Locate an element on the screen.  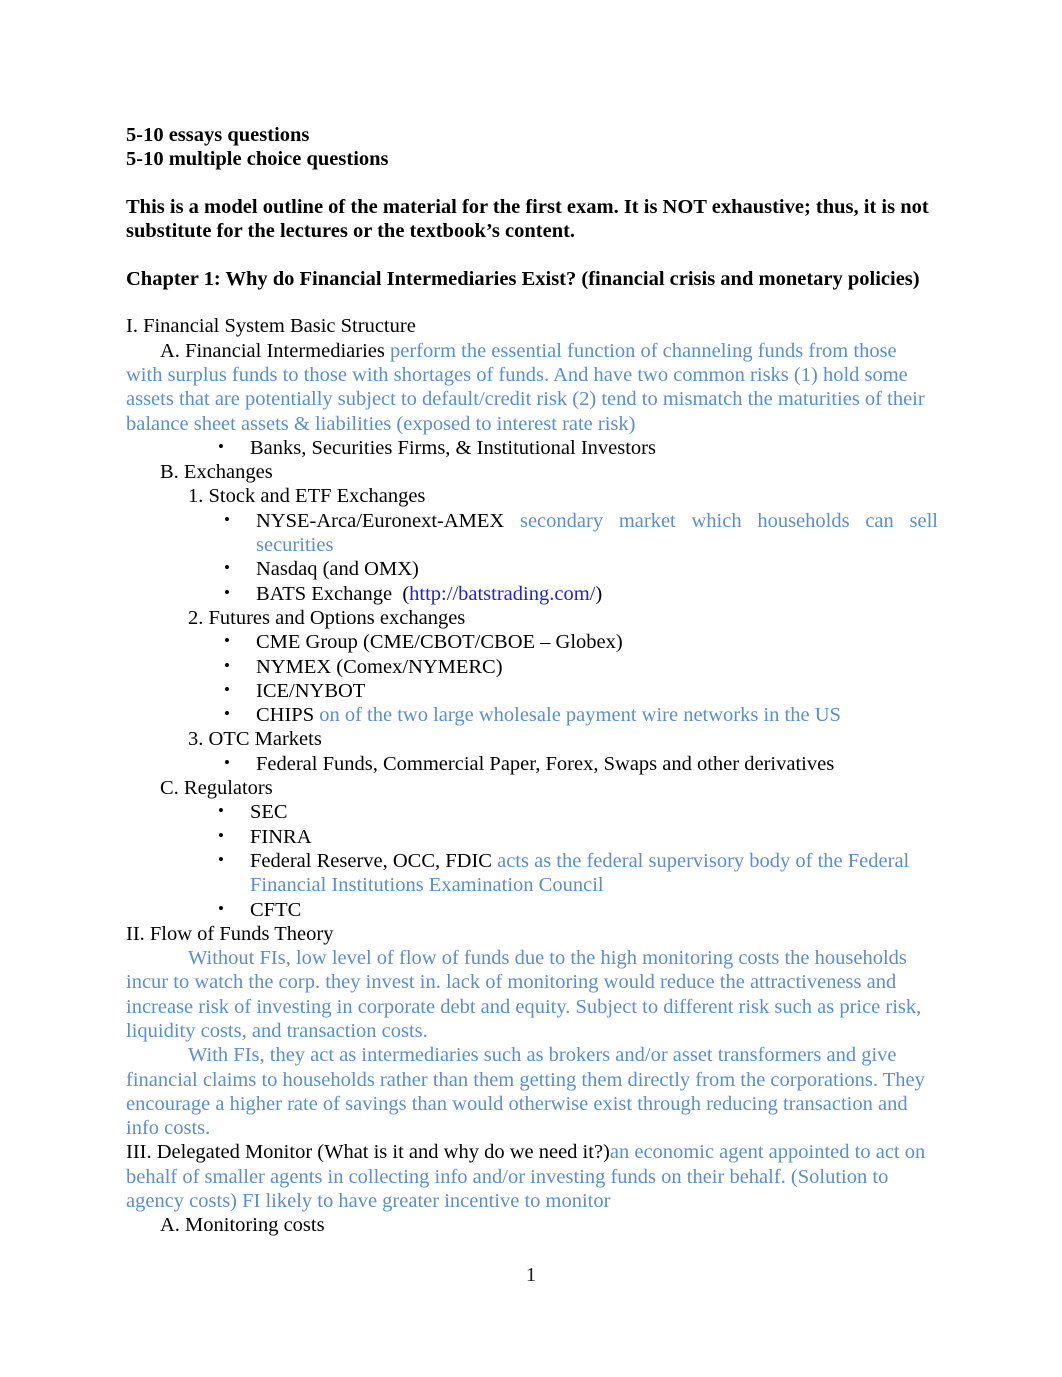
bullet-text: ICE/NYBOT is located at coordinates (311, 690).